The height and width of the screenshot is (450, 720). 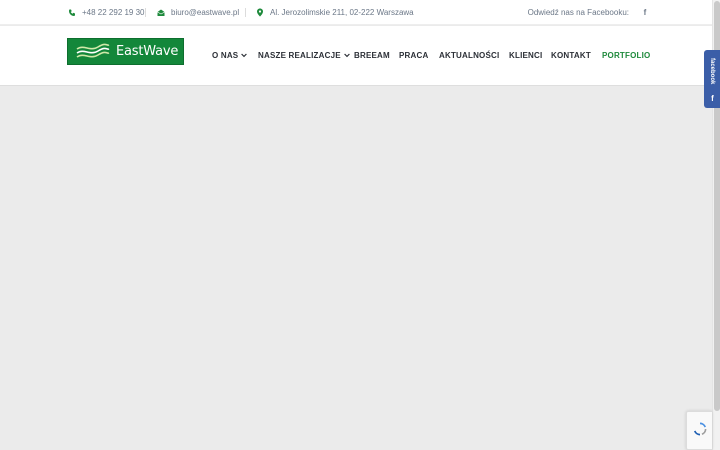 What do you see at coordinates (71, 12) in the screenshot?
I see `phone-icon` at bounding box center [71, 12].